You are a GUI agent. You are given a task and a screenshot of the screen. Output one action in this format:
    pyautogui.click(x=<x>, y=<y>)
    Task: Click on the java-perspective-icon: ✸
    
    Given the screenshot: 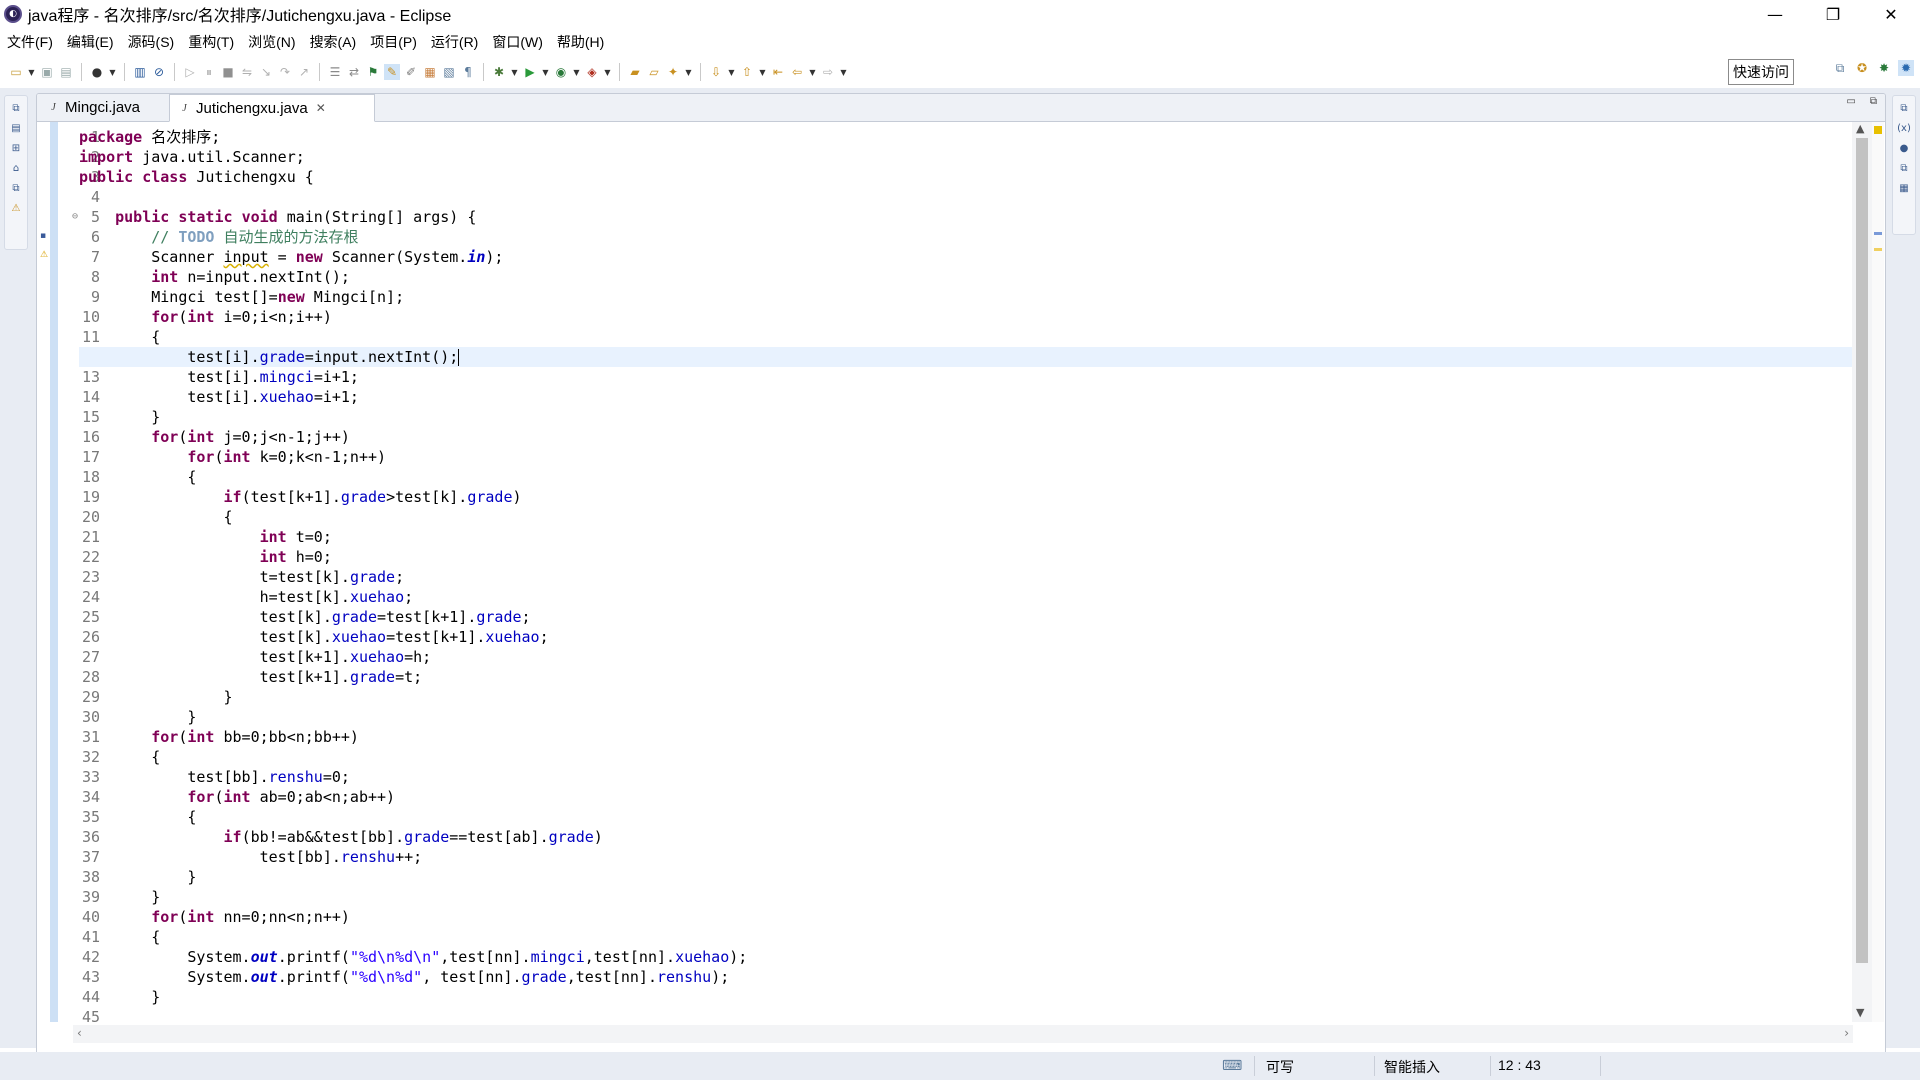 What is the action you would take?
    pyautogui.click(x=1884, y=68)
    